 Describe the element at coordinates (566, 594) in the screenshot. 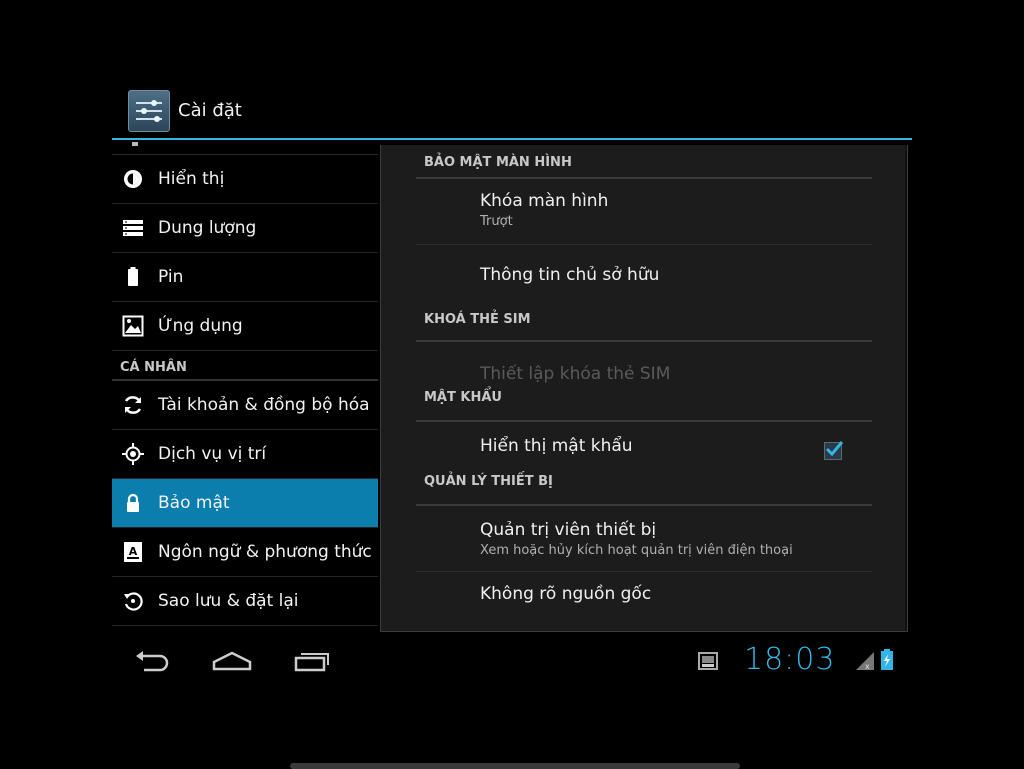

I see `pref-title: Không rõ nguồn gốc` at that location.